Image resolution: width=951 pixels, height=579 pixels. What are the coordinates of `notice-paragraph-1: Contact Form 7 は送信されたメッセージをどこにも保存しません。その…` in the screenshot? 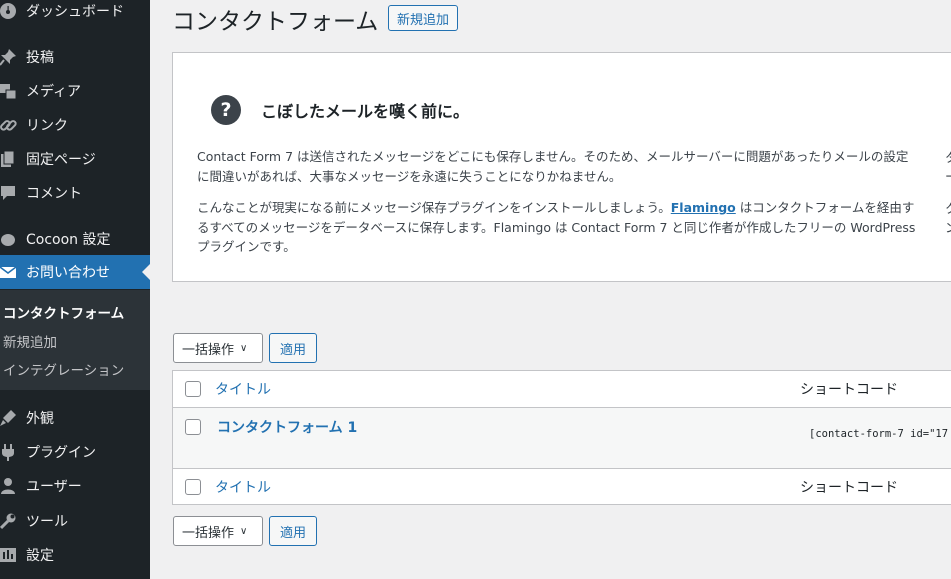 It's located at (553, 166).